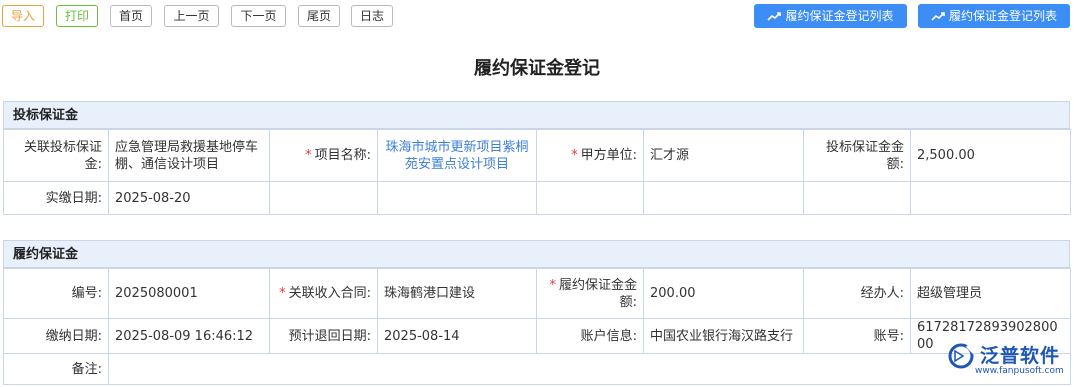 The width and height of the screenshot is (1074, 387). I want to click on income-contract-label-text: 关联收入合同:, so click(329, 293).